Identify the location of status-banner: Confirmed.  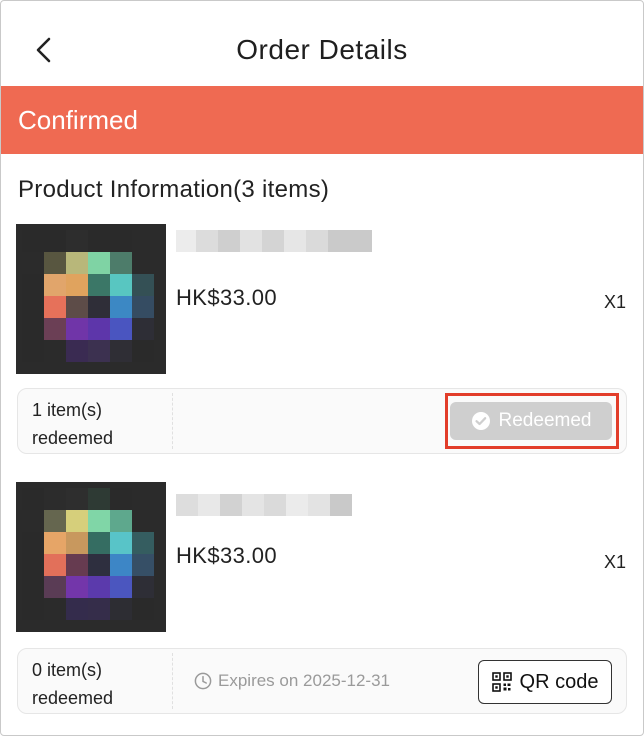
(322, 120).